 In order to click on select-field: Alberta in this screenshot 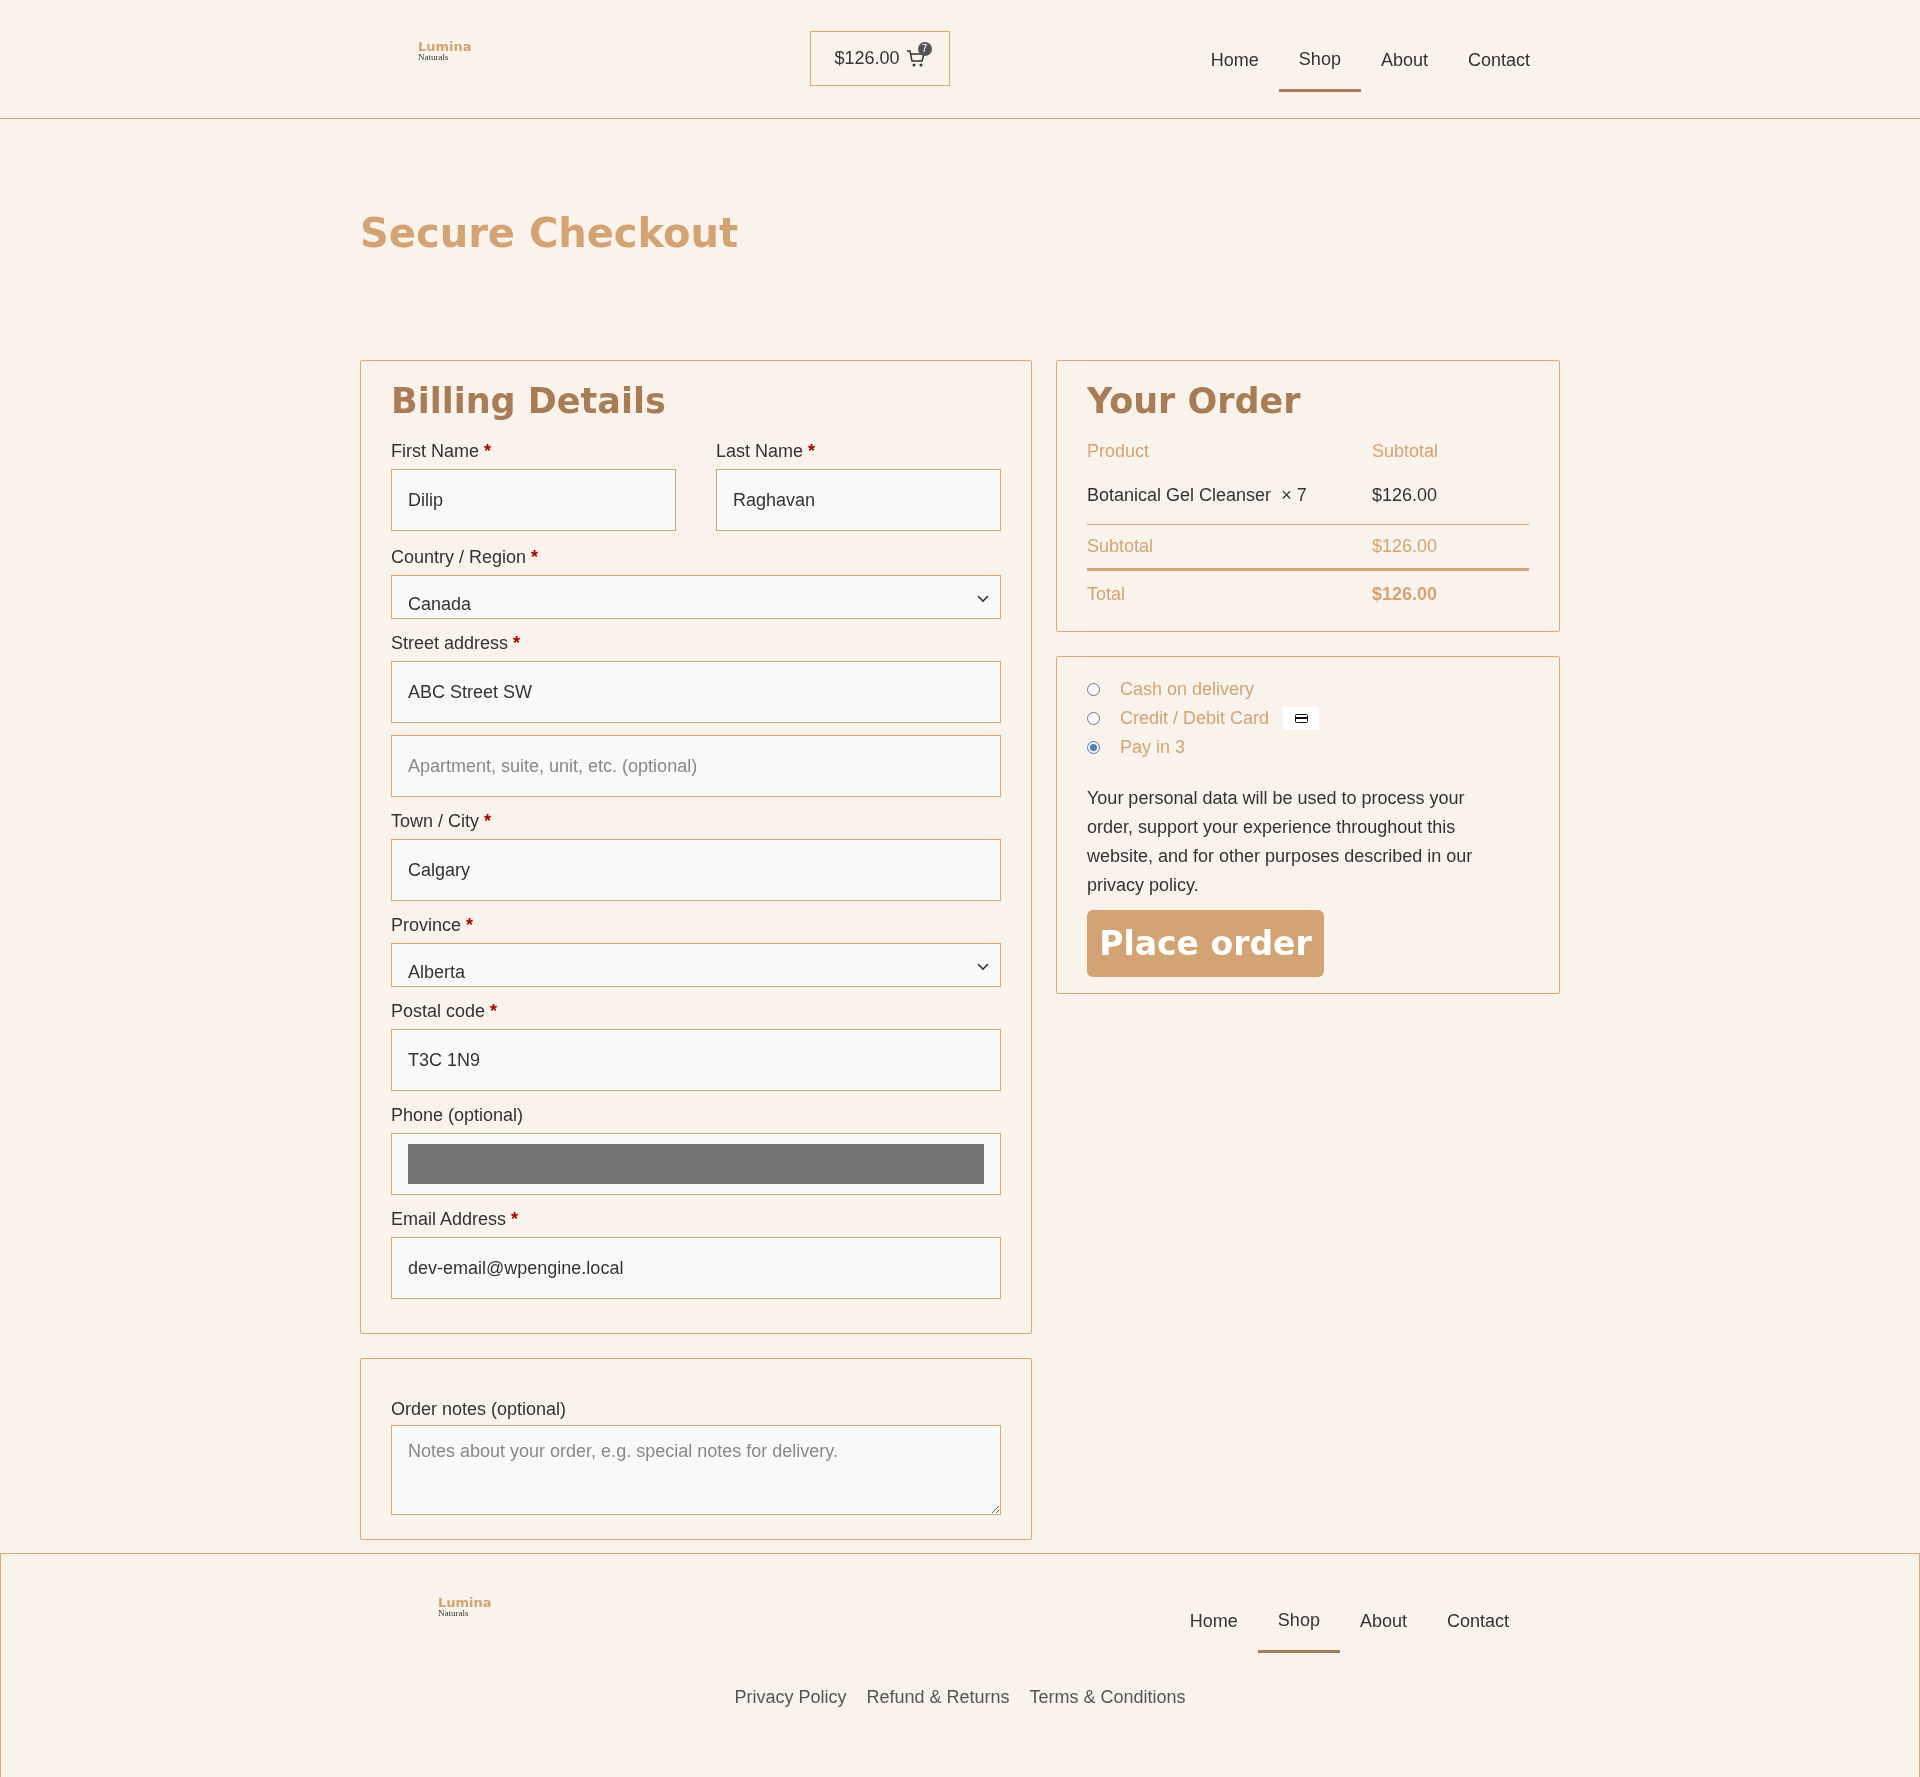, I will do `click(696, 965)`.